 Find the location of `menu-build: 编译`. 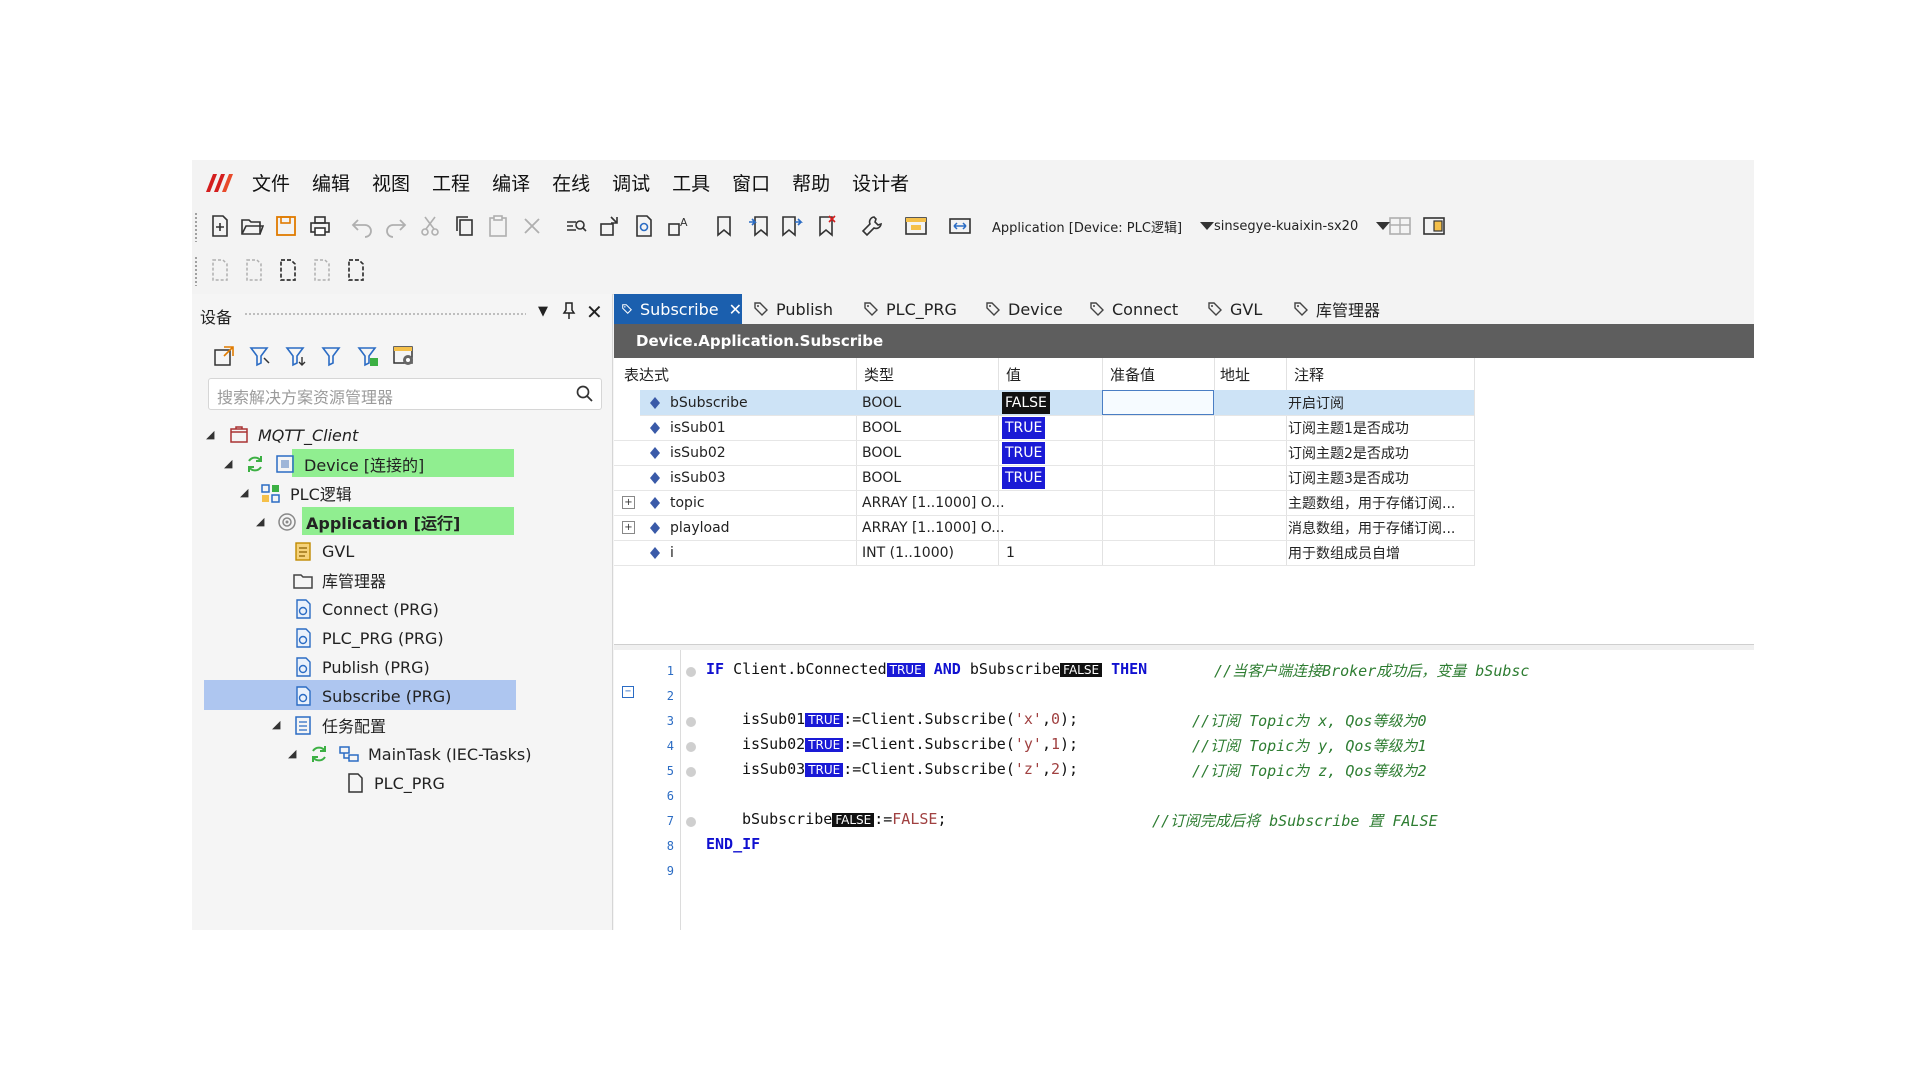

menu-build: 编译 is located at coordinates (511, 182).